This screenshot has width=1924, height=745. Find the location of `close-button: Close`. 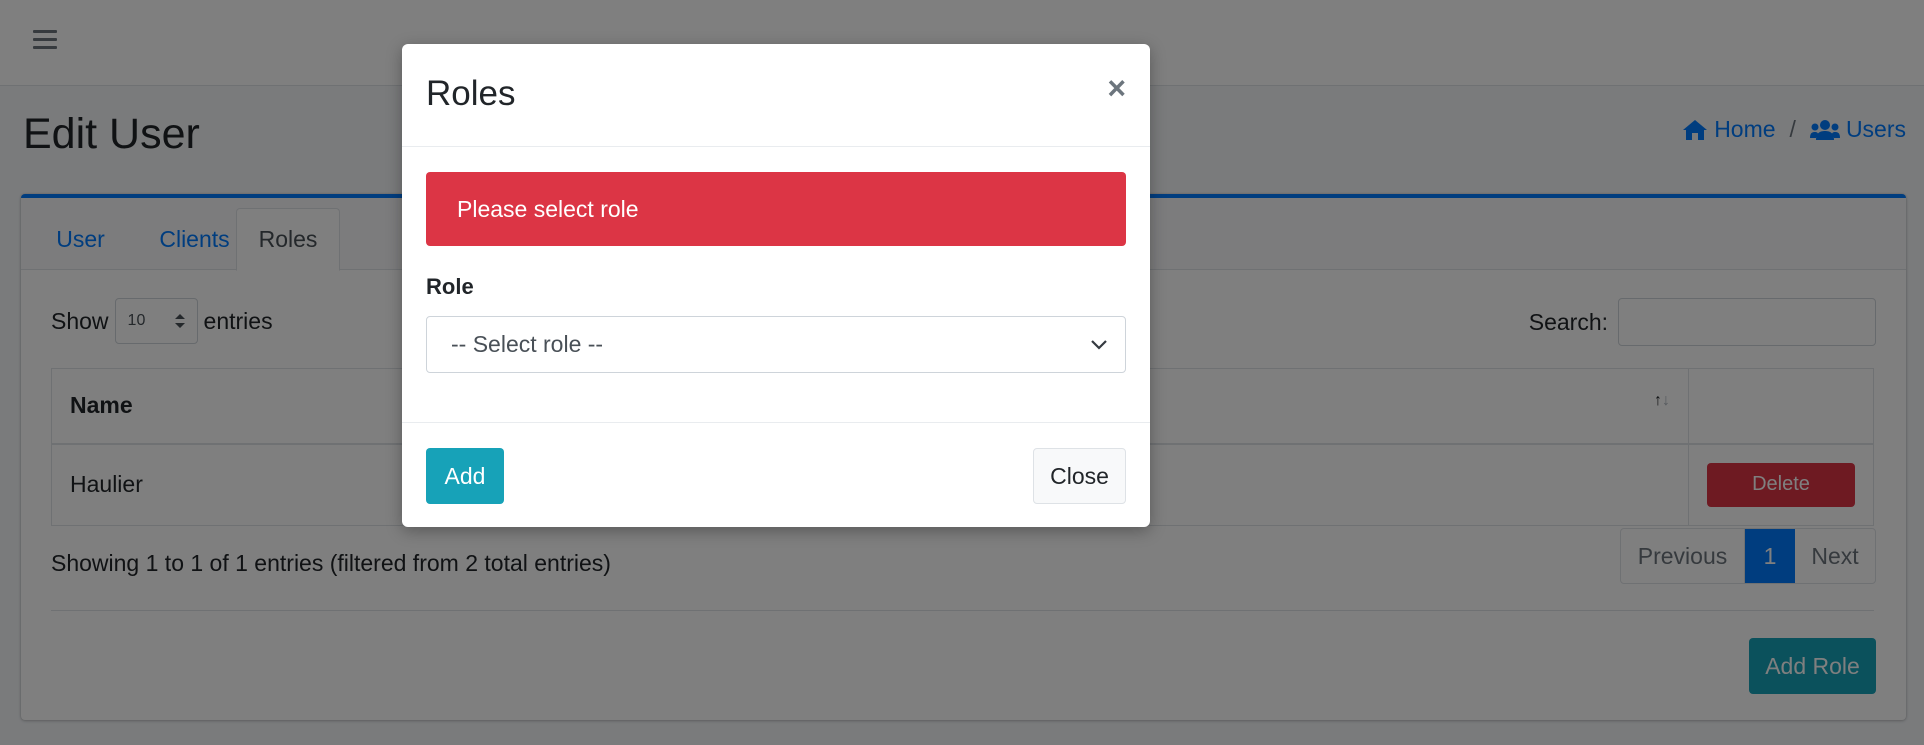

close-button: Close is located at coordinates (1079, 476).